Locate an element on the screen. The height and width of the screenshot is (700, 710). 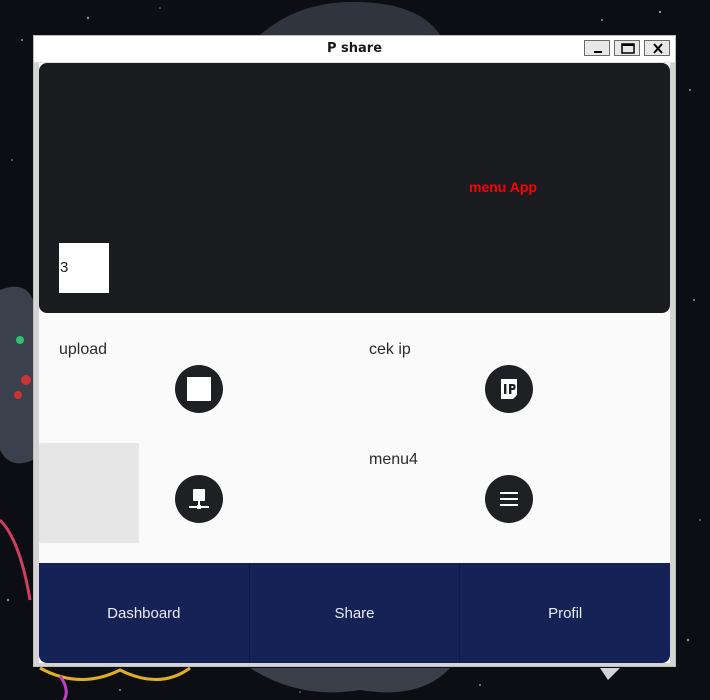
cek-ip-button is located at coordinates (509, 389).